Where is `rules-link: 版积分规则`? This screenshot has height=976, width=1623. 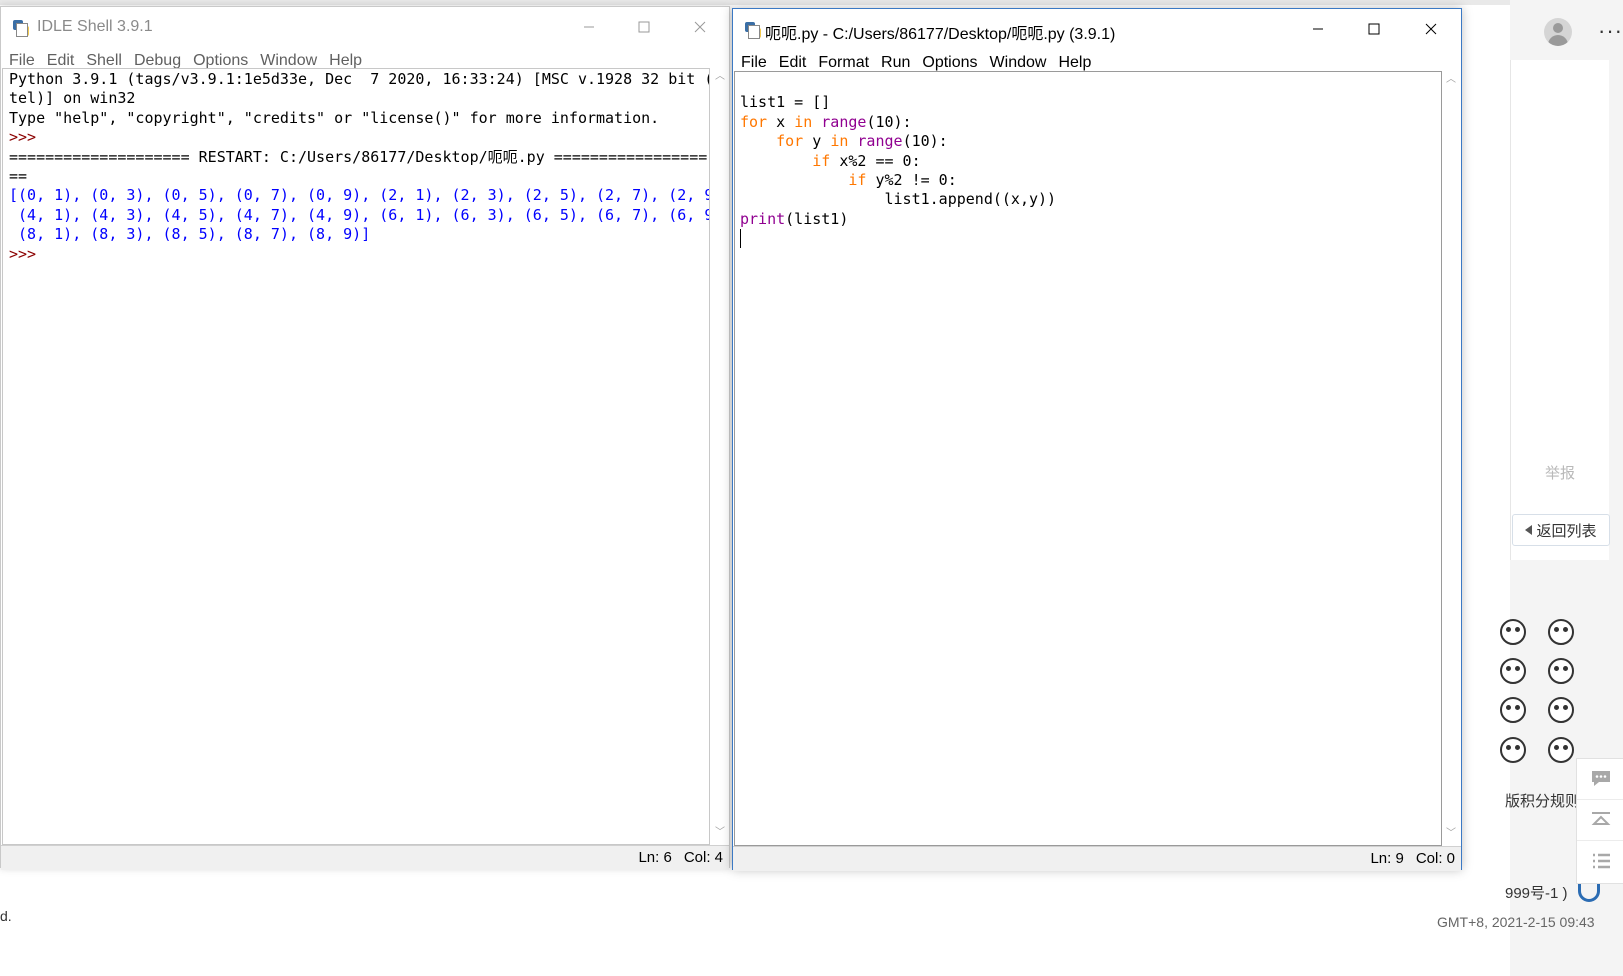
rules-link: 版积分规则 is located at coordinates (1542, 800).